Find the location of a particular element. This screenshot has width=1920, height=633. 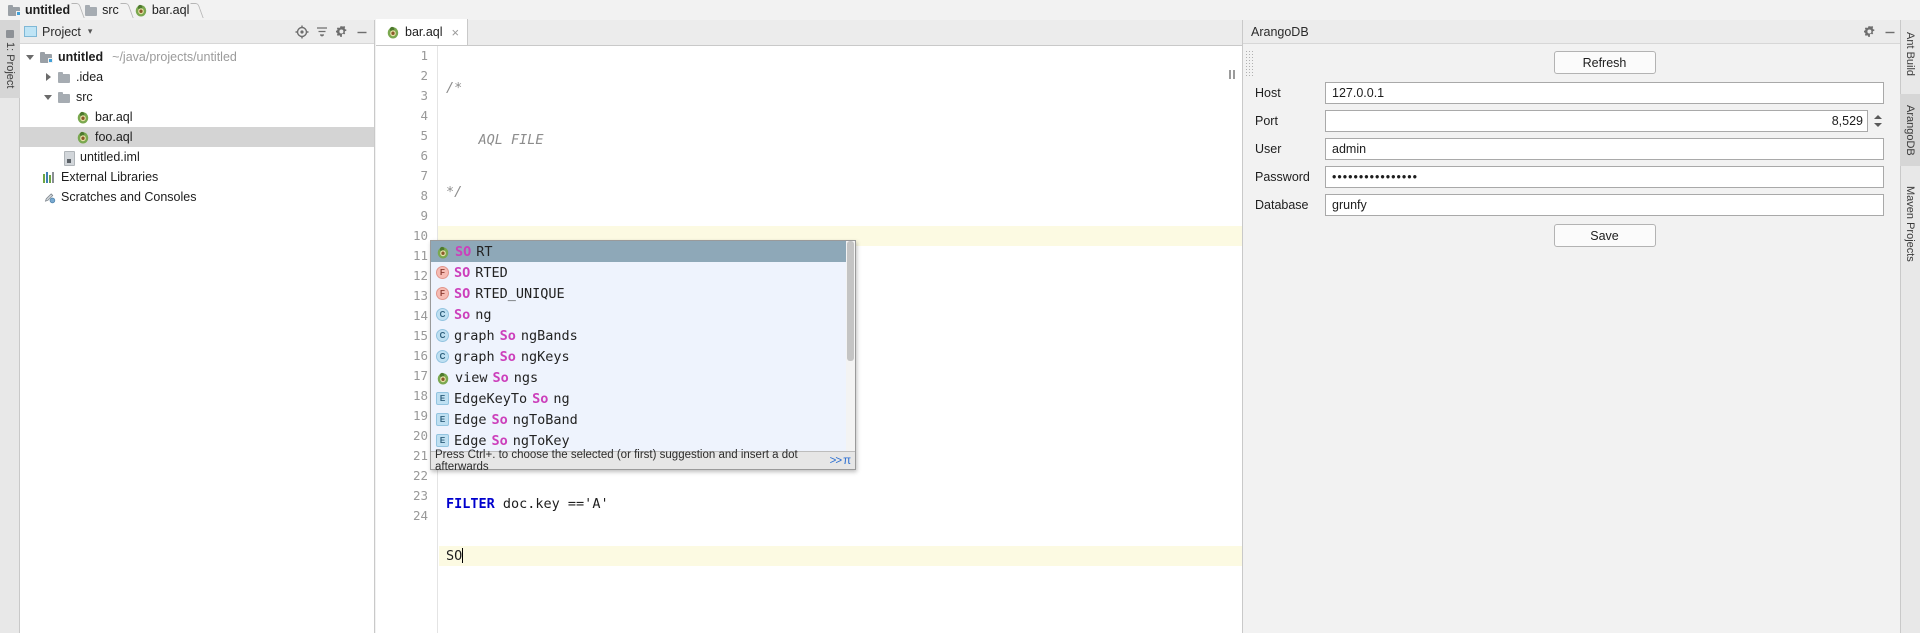

autocomplete-prefix: view is located at coordinates (471, 377).